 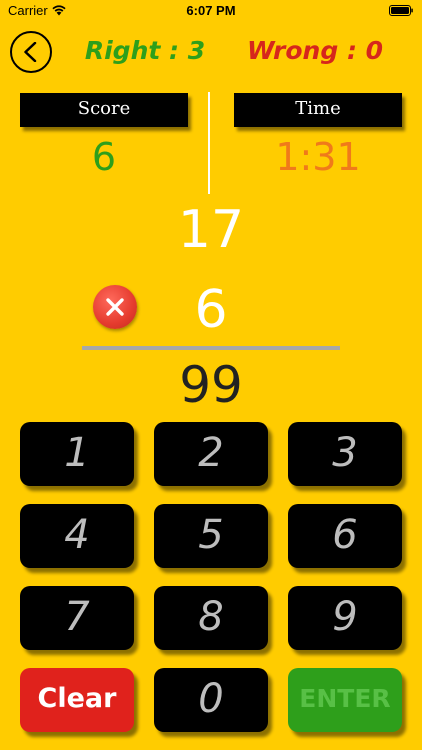 I want to click on answer-line, so click(x=211, y=348).